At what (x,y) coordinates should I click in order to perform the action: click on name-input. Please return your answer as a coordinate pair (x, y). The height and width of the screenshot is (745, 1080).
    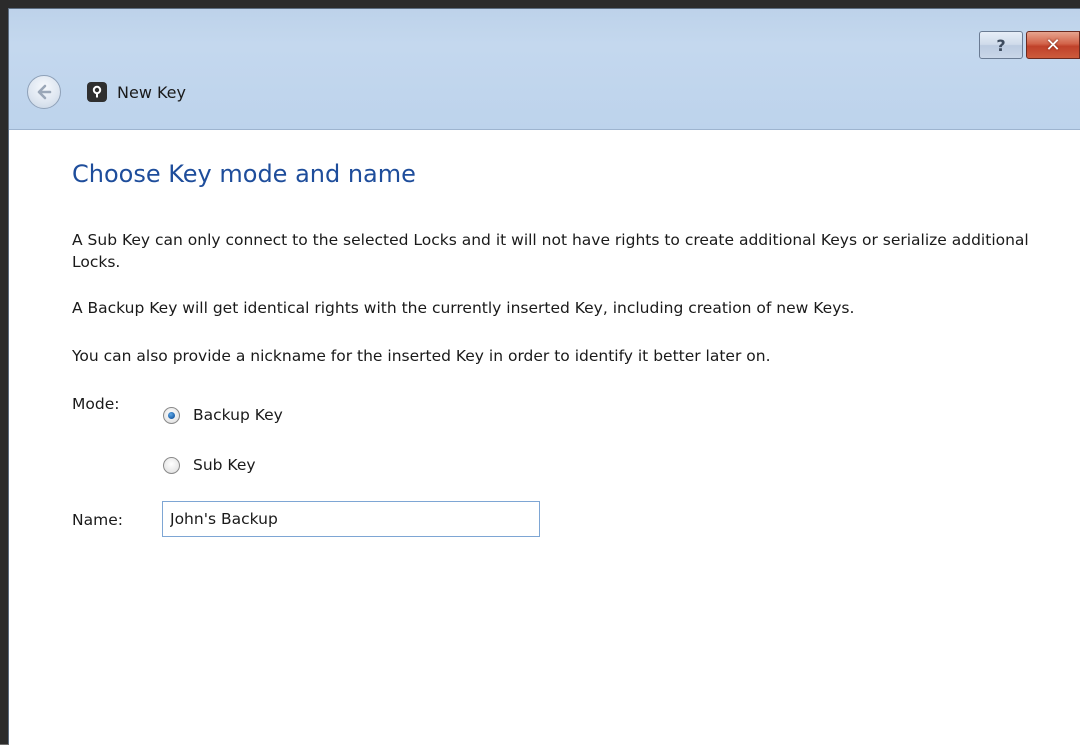
    Looking at the image, I should click on (351, 519).